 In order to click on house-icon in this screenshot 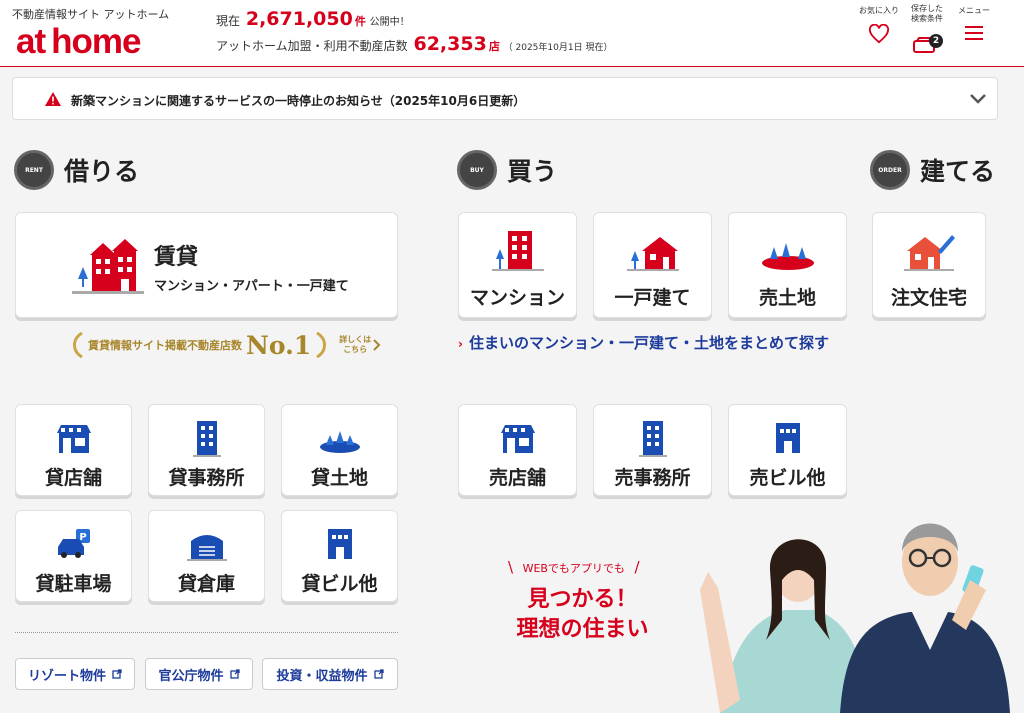, I will do `click(652, 254)`.